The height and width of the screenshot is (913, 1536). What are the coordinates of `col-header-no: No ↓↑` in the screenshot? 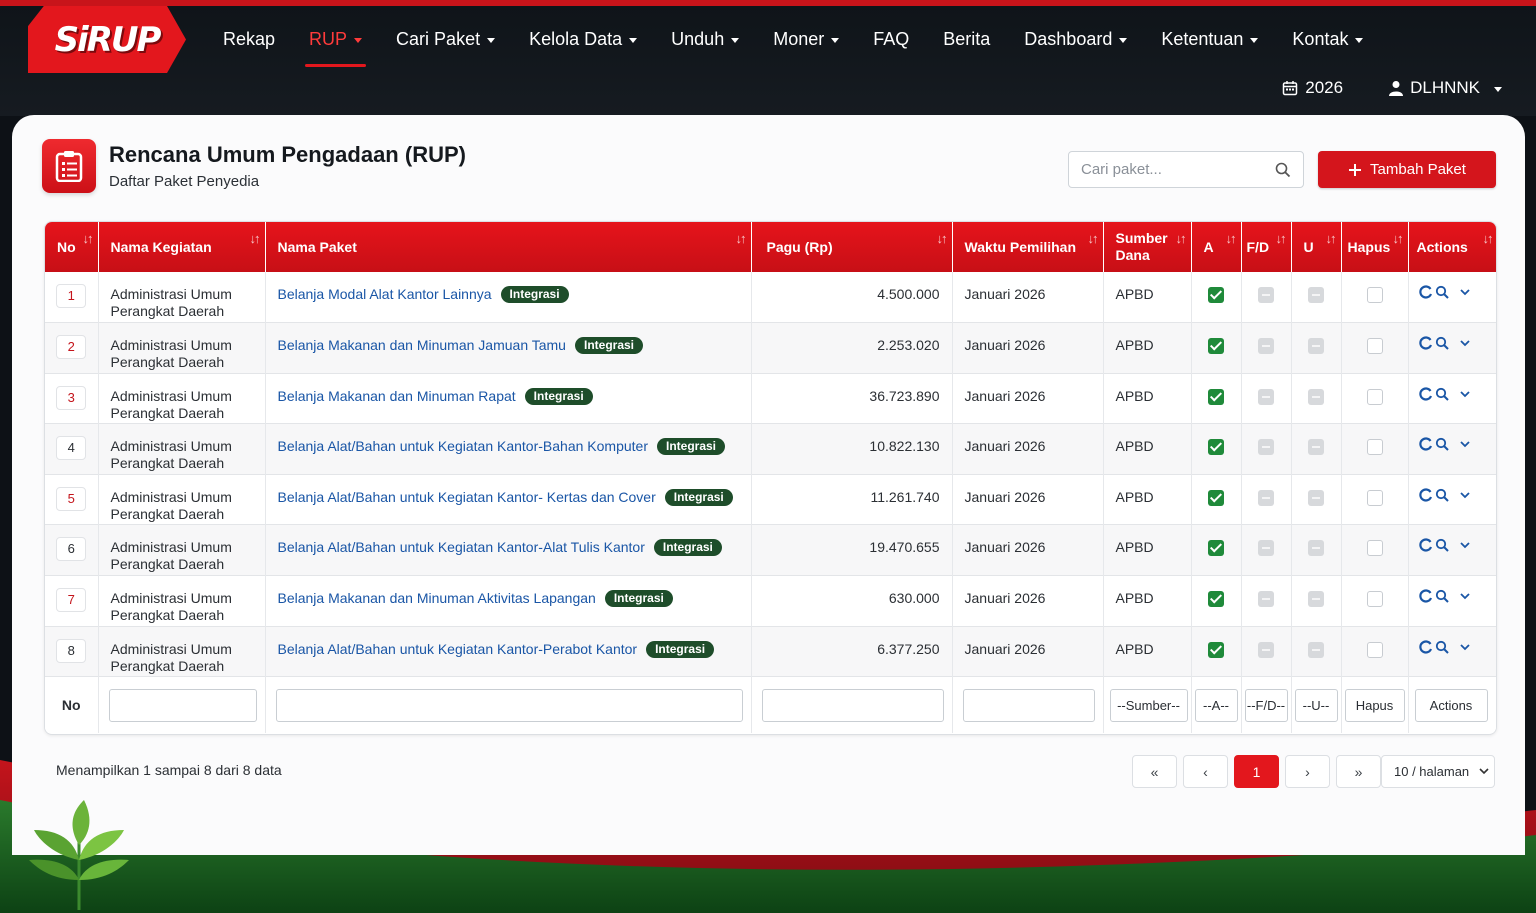 It's located at (72, 247).